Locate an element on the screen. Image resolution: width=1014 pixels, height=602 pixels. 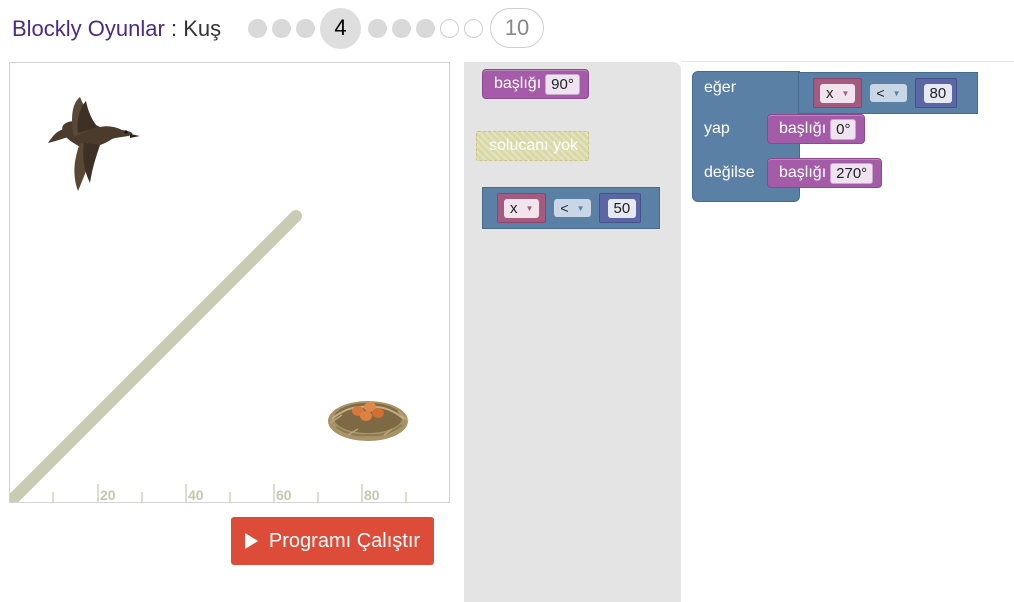
level-1-dot is located at coordinates (257, 28).